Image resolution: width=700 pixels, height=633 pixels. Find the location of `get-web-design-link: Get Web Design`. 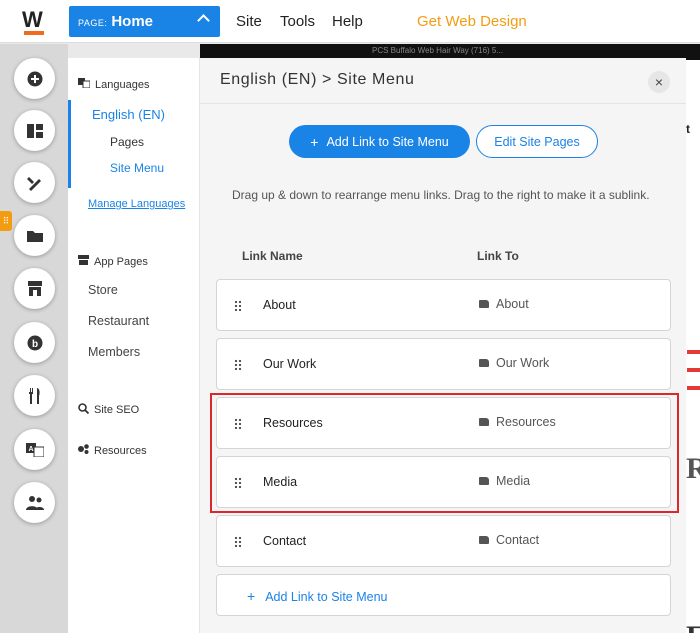

get-web-design-link: Get Web Design is located at coordinates (472, 21).